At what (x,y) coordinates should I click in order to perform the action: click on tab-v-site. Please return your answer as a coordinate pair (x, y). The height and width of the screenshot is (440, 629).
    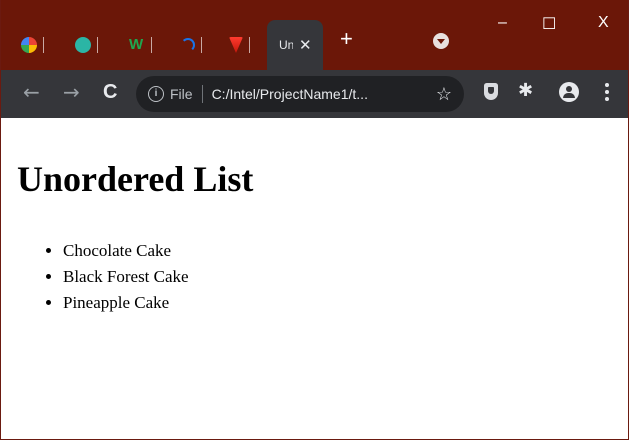
    Looking at the image, I should click on (239, 45).